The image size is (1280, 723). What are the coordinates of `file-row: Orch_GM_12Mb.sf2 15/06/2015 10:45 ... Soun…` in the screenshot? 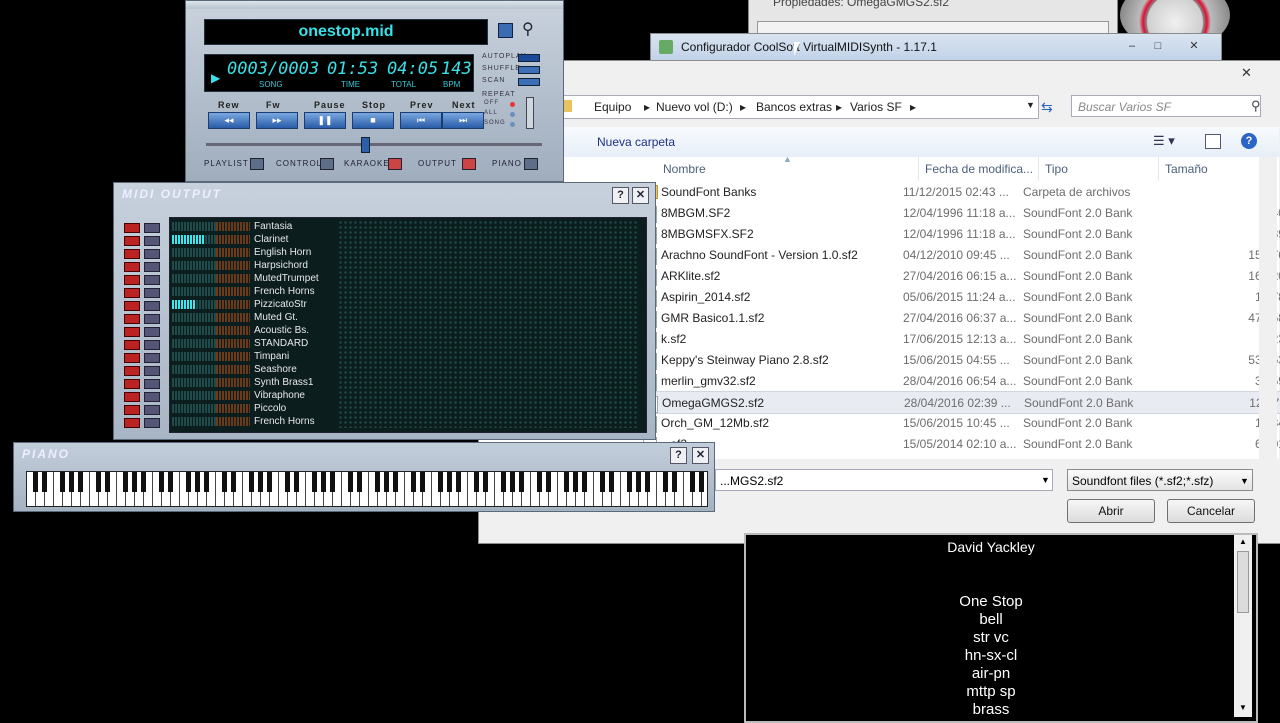 It's located at (959, 422).